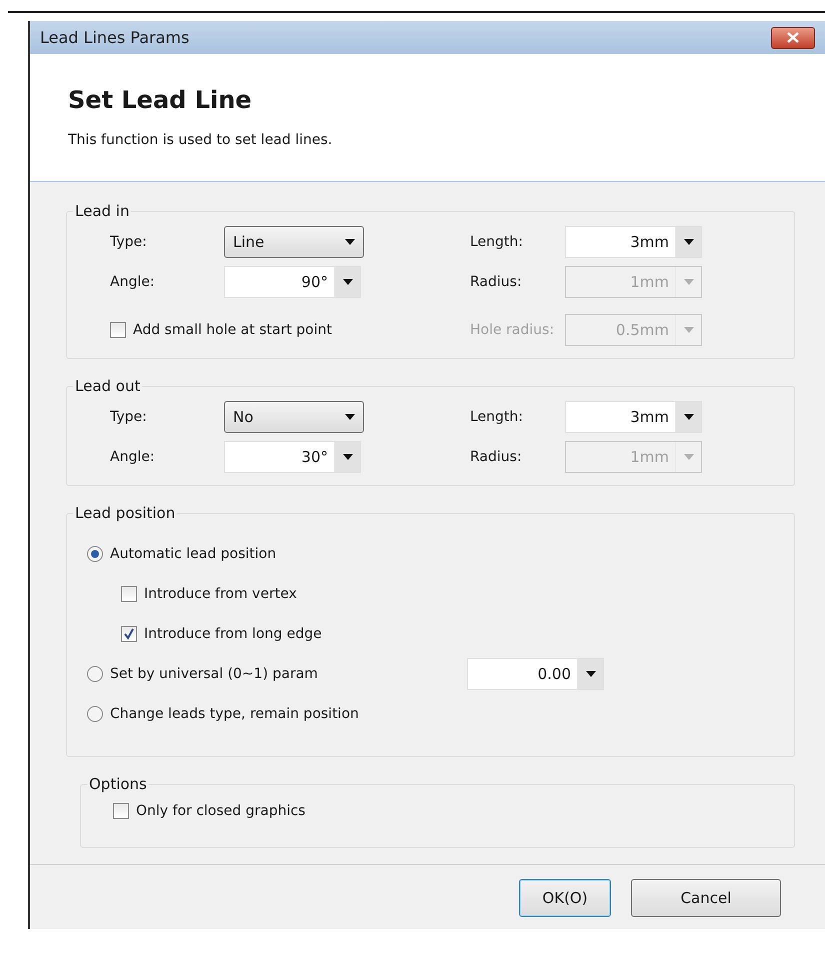 Image resolution: width=825 pixels, height=970 pixels. I want to click on checkbox-label: Add small hole at start point, so click(232, 330).